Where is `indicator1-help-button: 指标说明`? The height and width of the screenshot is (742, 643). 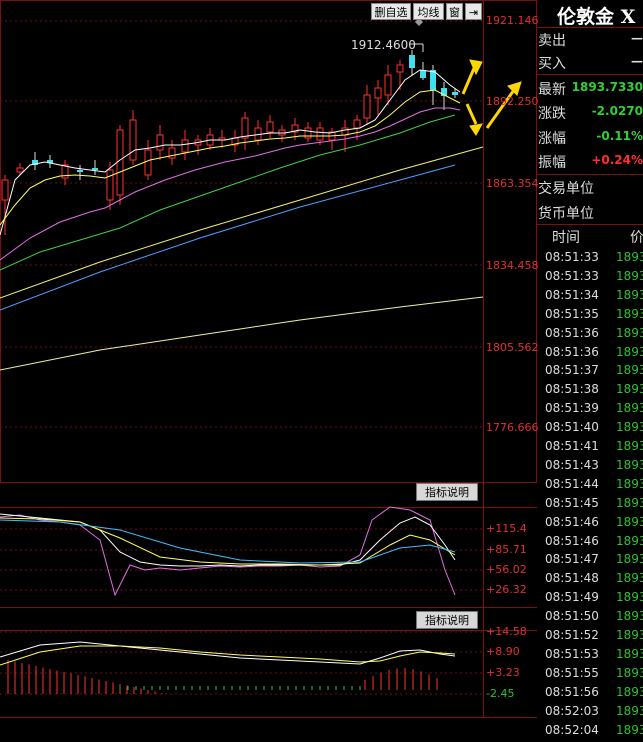
indicator1-help-button: 指标说明 is located at coordinates (447, 492).